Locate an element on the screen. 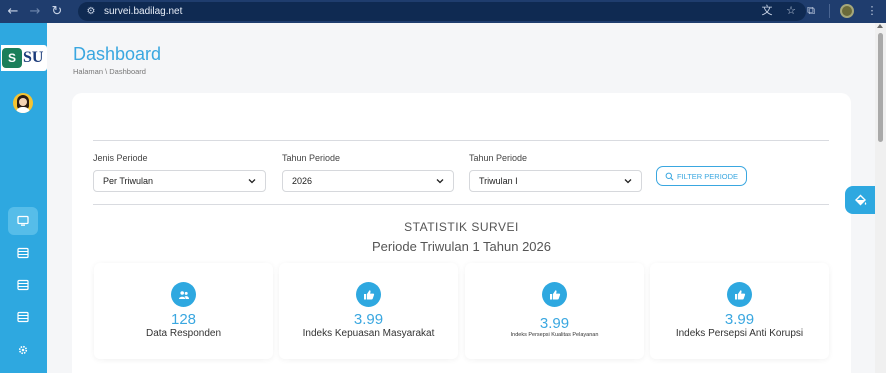 The height and width of the screenshot is (373, 886). stat-label: Data Responden is located at coordinates (183, 333).